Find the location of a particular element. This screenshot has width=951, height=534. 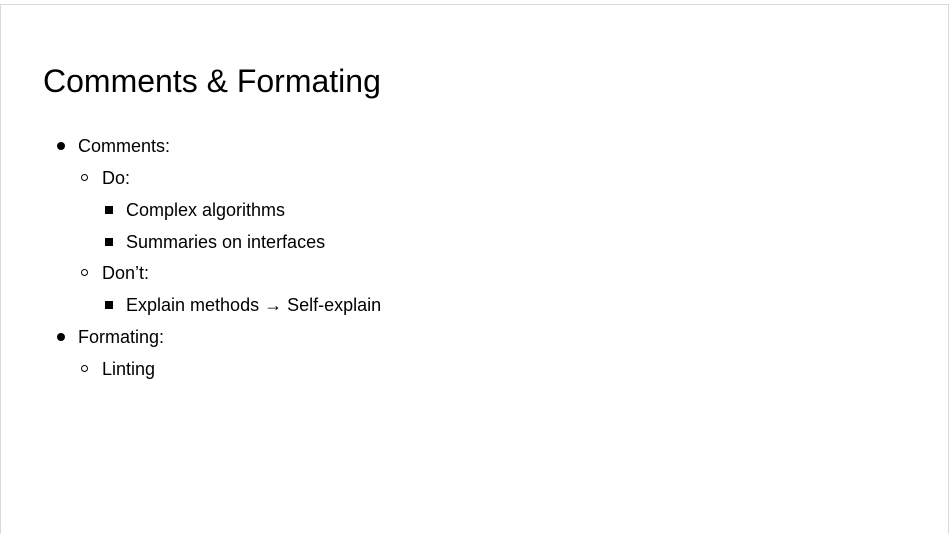

bullet-item: Linting is located at coordinates (129, 369).